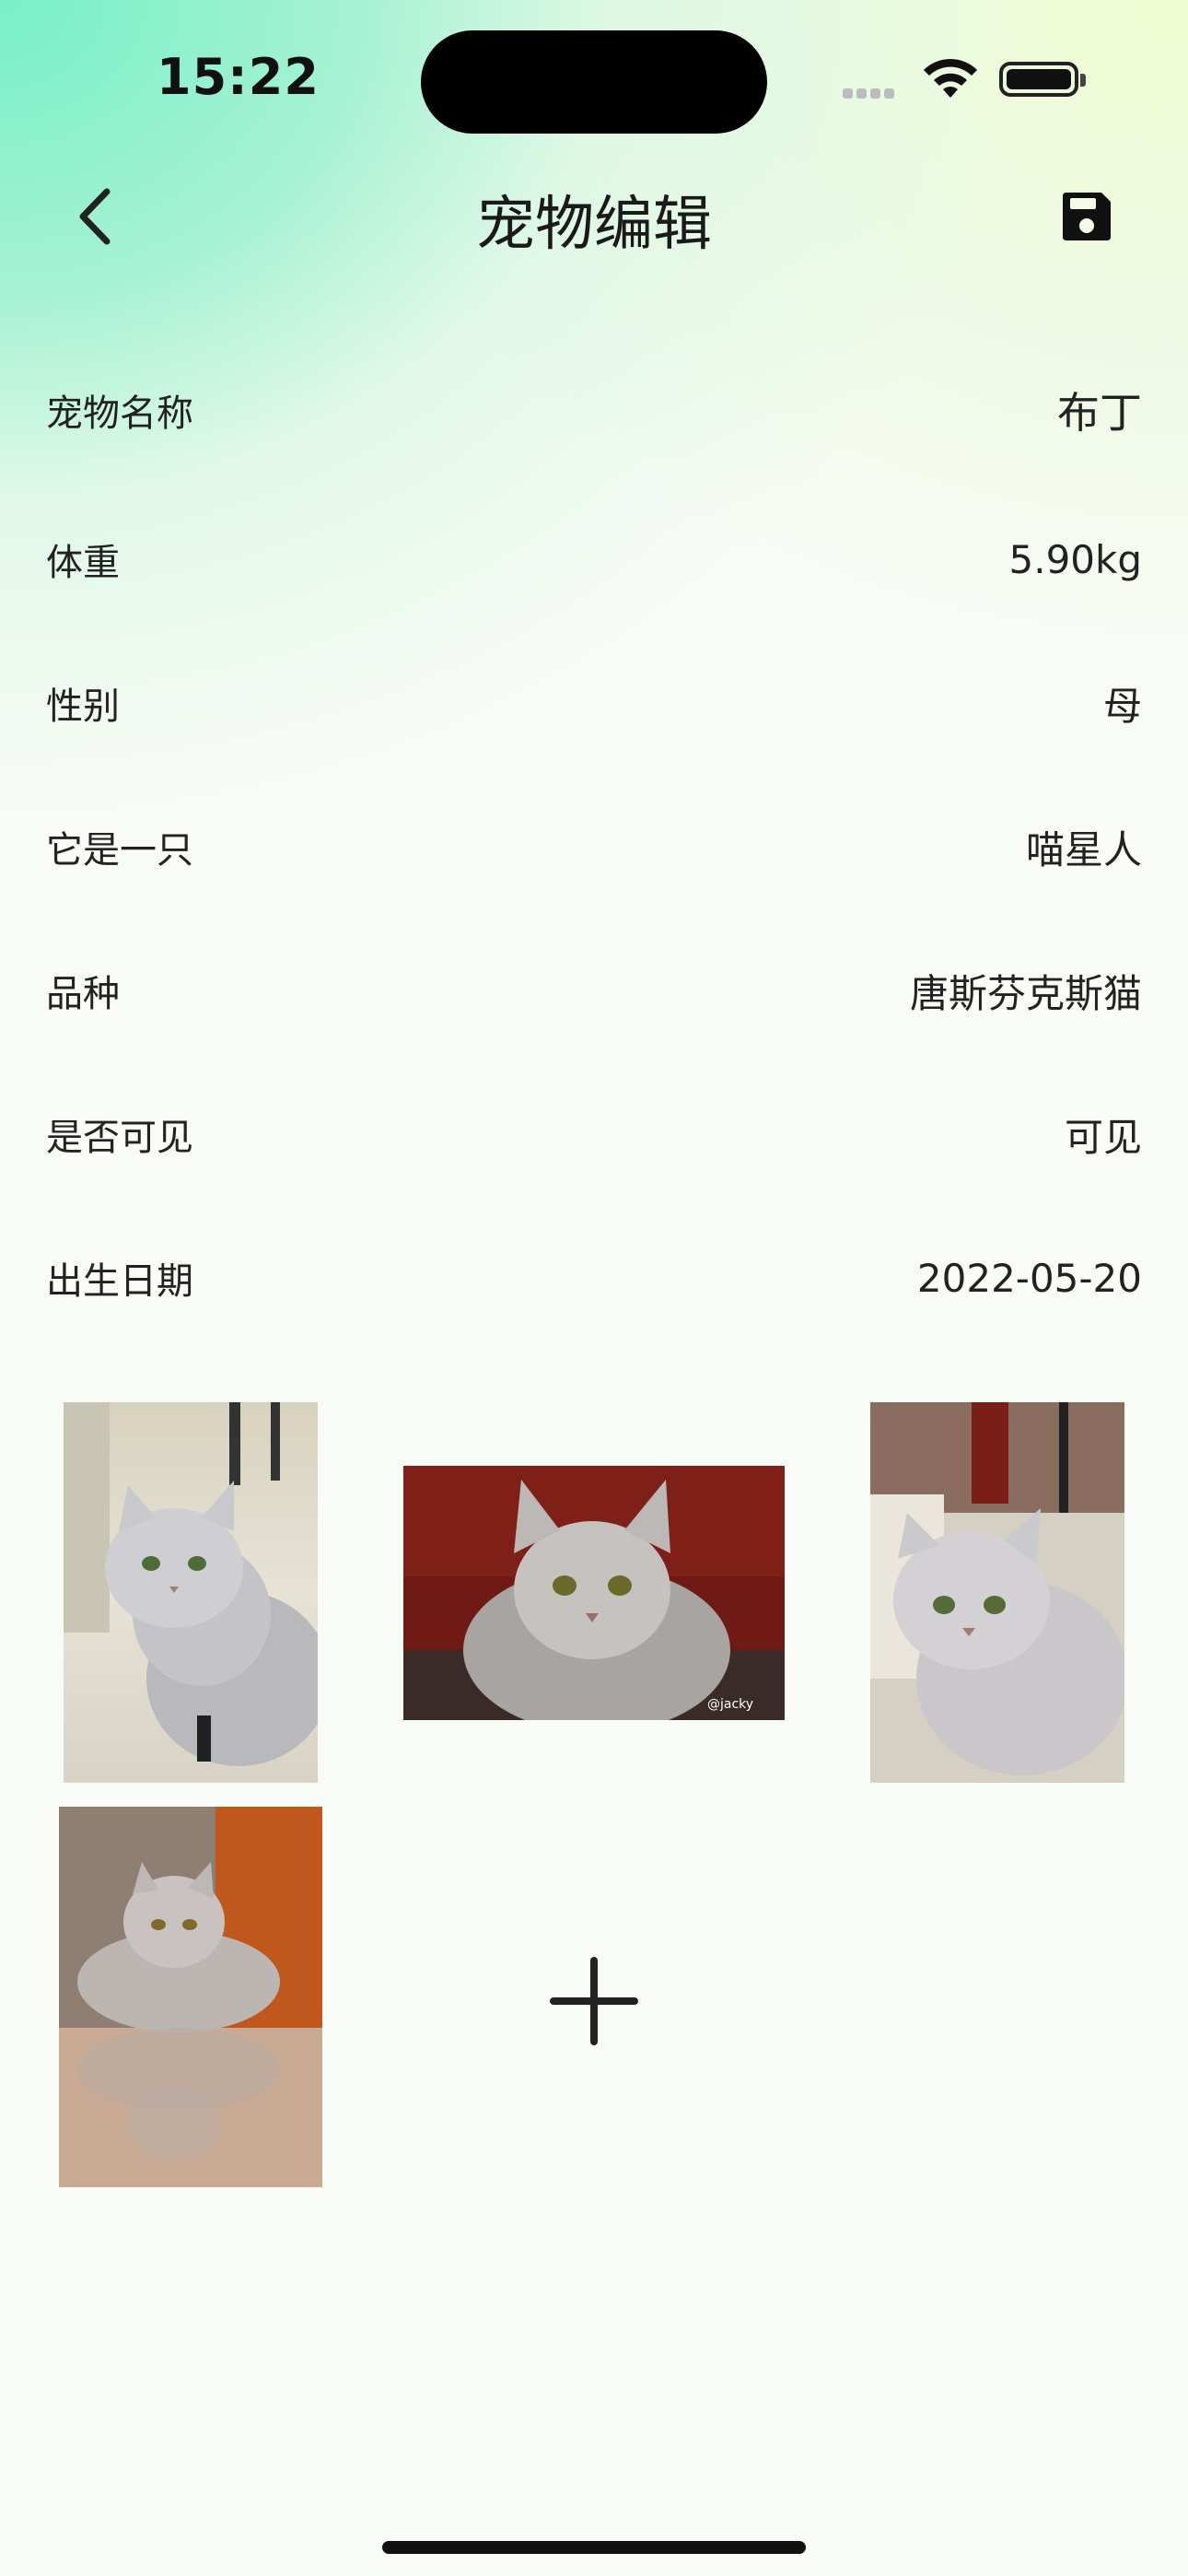 This screenshot has height=2576, width=1188. I want to click on field-row-visibility: 是否可见 可见, so click(594, 1134).